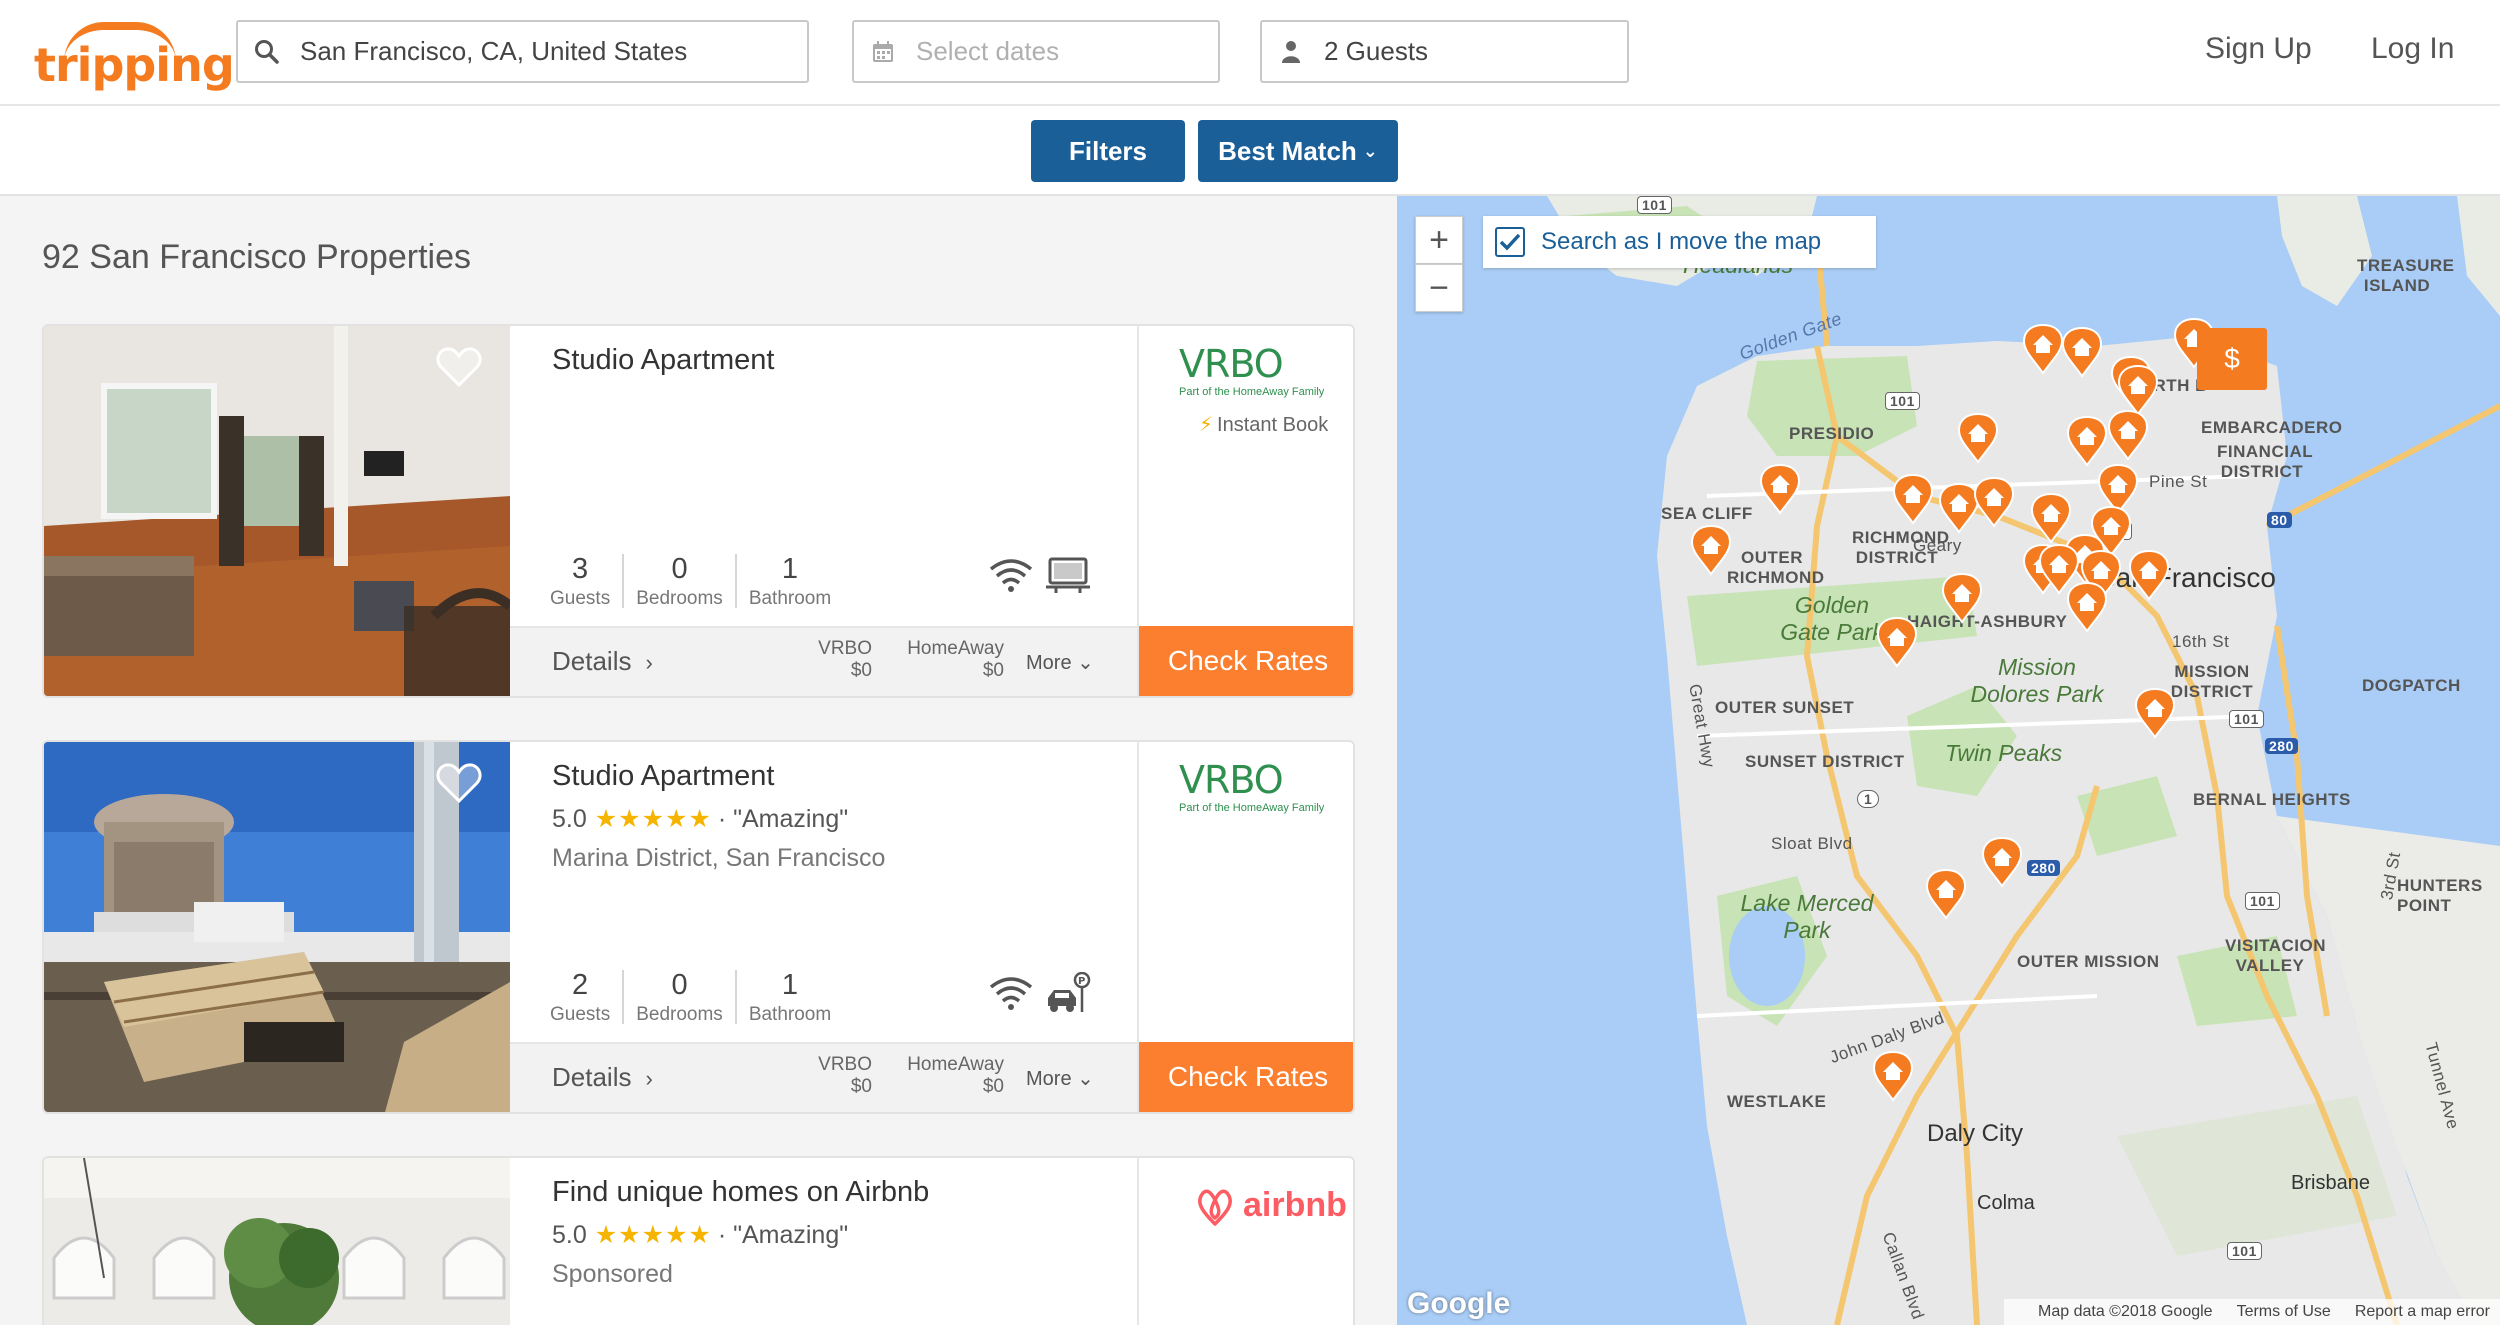  What do you see at coordinates (1812, 843) in the screenshot?
I see `map-label: Sloat Blvd` at bounding box center [1812, 843].